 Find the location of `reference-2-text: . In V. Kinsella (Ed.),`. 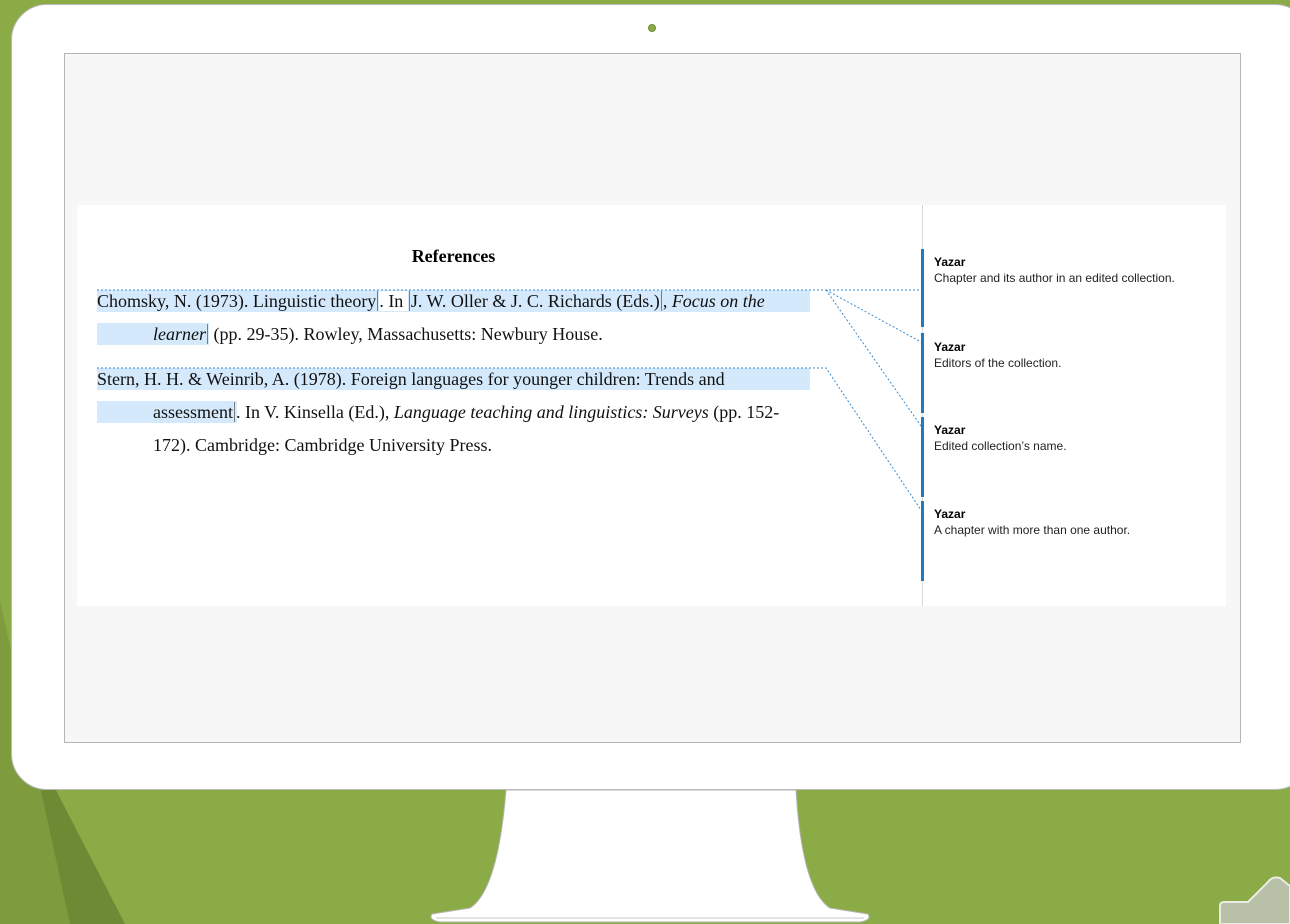

reference-2-text: . In V. Kinsella (Ed.), is located at coordinates (315, 412).